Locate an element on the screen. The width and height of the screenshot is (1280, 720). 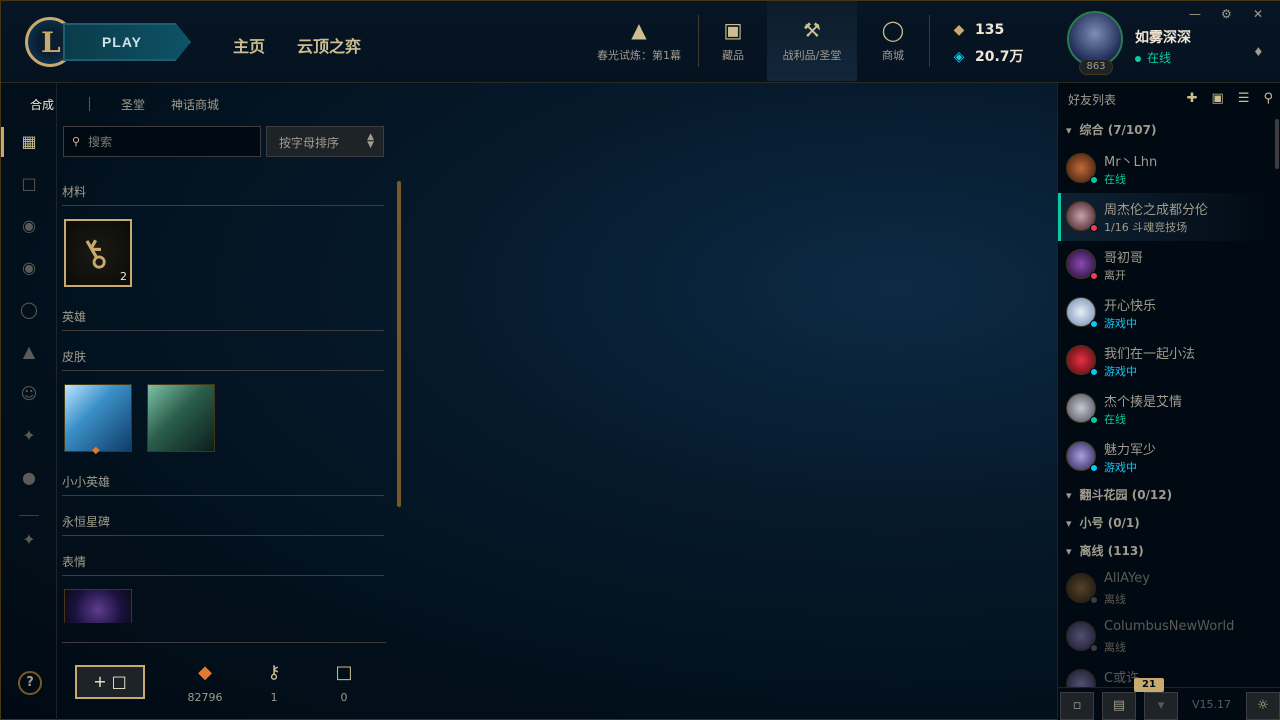
add-folder-icon: ▣ is located at coordinates (1218, 98).